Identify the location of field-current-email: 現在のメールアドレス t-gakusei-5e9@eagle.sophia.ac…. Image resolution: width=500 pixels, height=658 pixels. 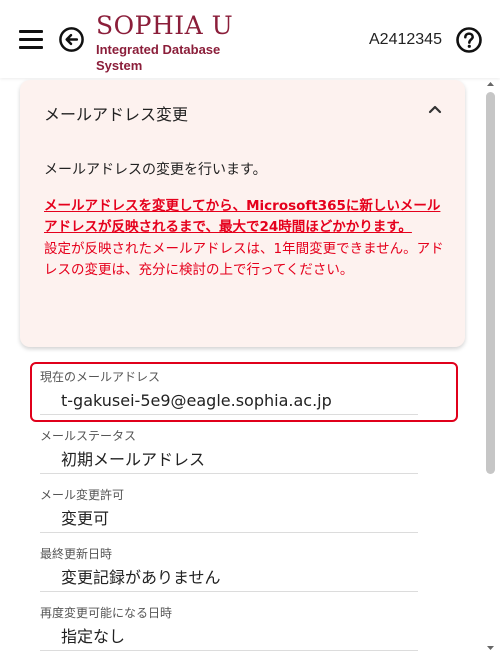
(229, 392).